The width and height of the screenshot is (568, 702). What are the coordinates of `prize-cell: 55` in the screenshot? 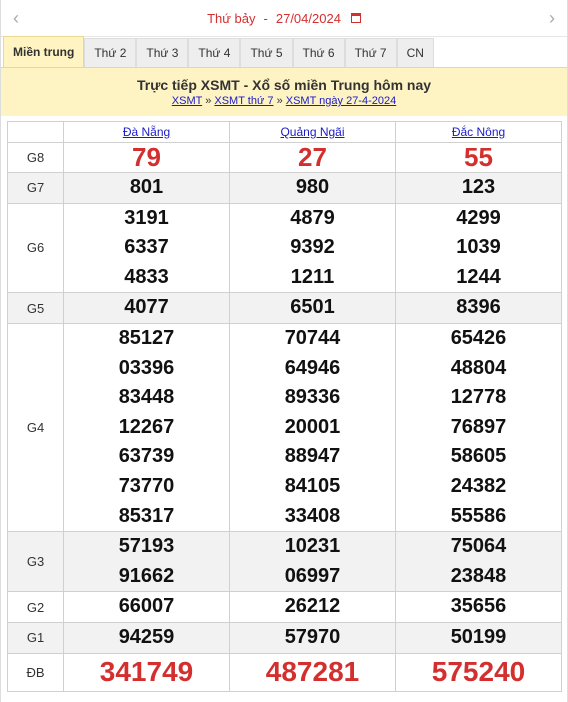 It's located at (478, 157).